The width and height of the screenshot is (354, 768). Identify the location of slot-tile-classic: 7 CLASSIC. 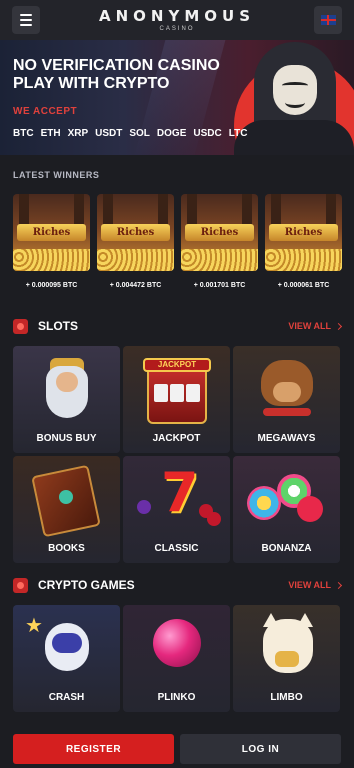
(176, 509).